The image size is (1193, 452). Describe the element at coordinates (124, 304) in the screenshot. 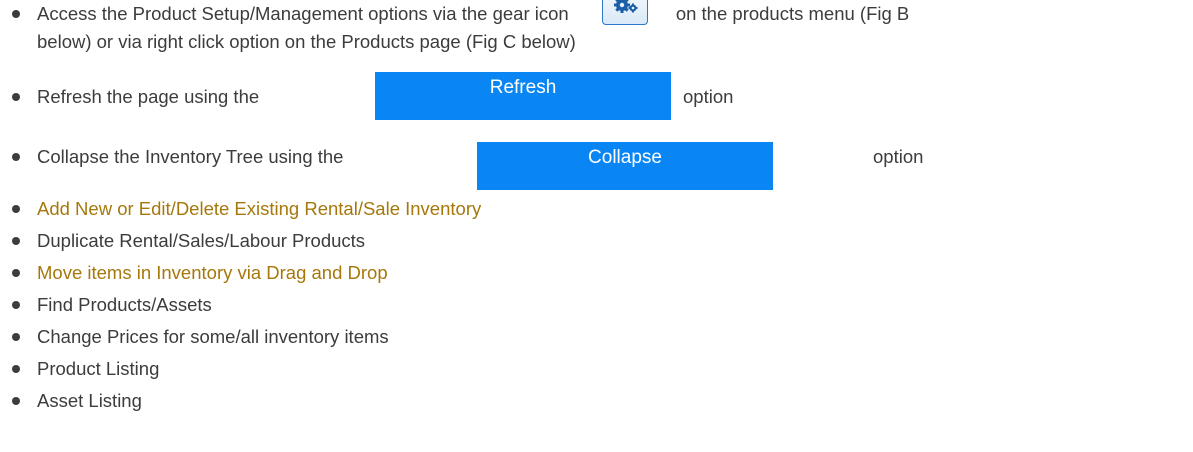

I see `find-products-text: Find Products/Assets` at that location.